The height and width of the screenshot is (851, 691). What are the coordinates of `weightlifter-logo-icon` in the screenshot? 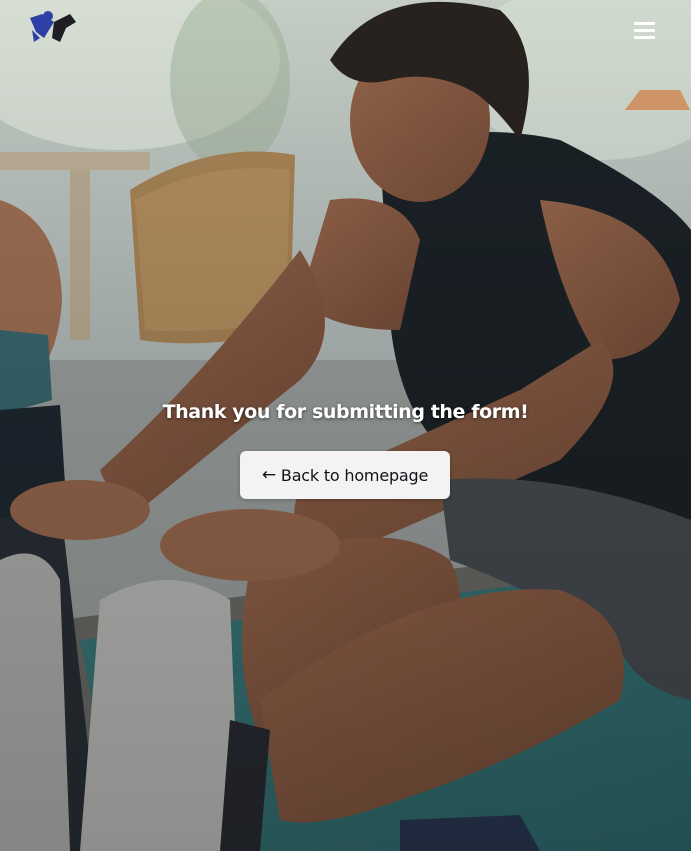 It's located at (52, 28).